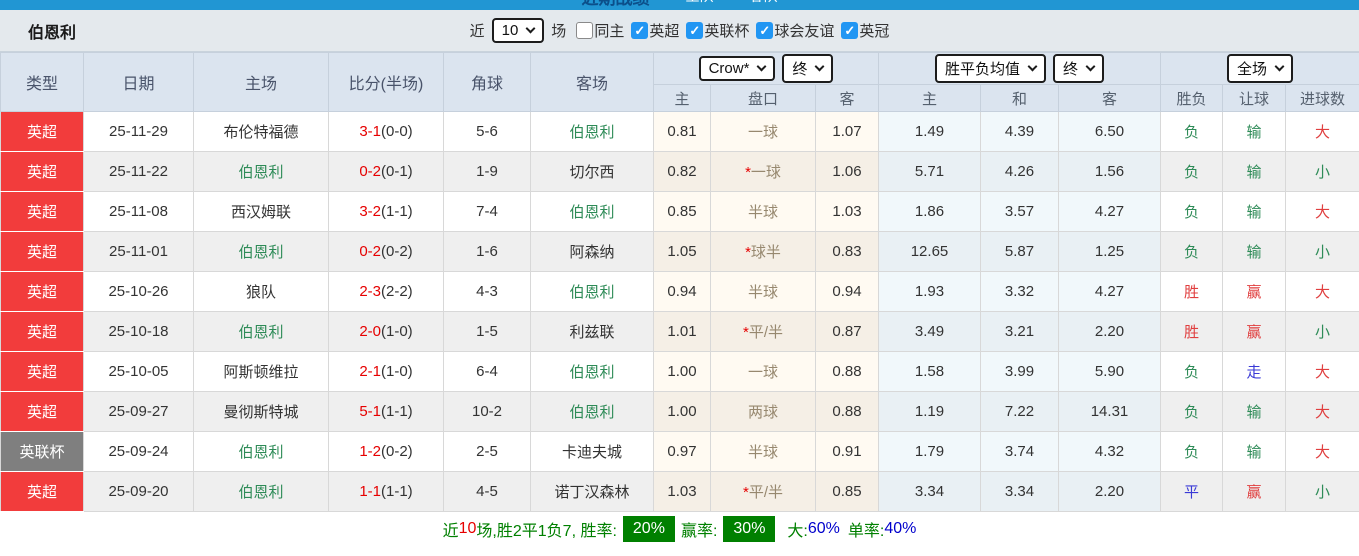  I want to click on full-score: 3-2, so click(370, 211).